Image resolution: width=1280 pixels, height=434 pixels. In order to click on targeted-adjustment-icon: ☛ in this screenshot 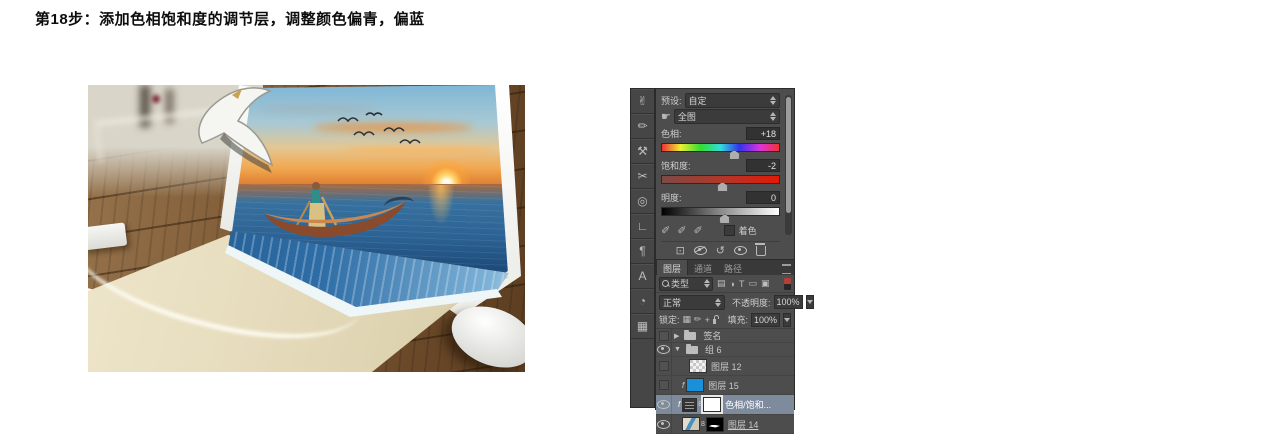, I will do `click(666, 116)`.